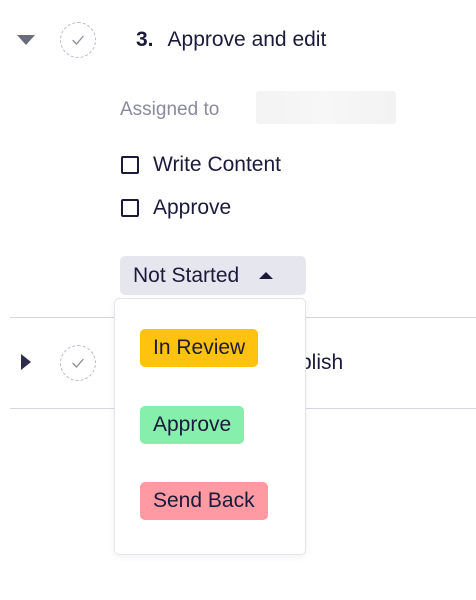 The image size is (476, 600). Describe the element at coordinates (217, 164) in the screenshot. I see `task-label: Write Content` at that location.